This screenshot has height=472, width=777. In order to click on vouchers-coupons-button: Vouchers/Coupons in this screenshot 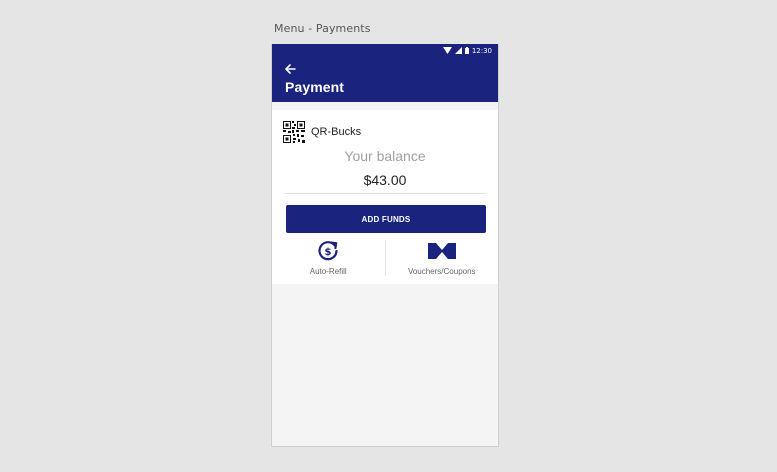, I will do `click(442, 259)`.